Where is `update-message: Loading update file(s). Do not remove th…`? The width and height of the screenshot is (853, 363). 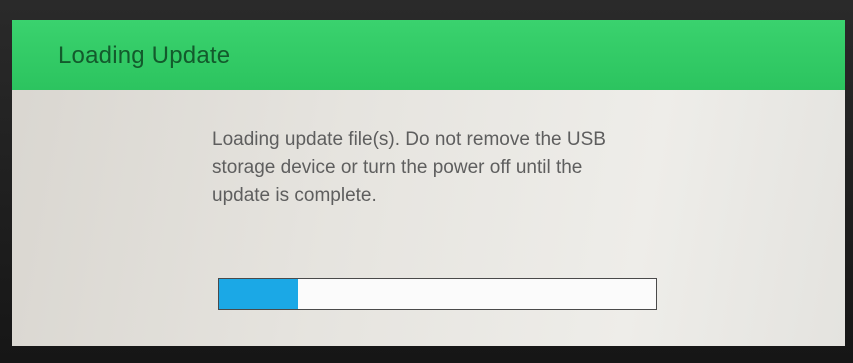 update-message: Loading update file(s). Do not remove th… is located at coordinates (452, 168).